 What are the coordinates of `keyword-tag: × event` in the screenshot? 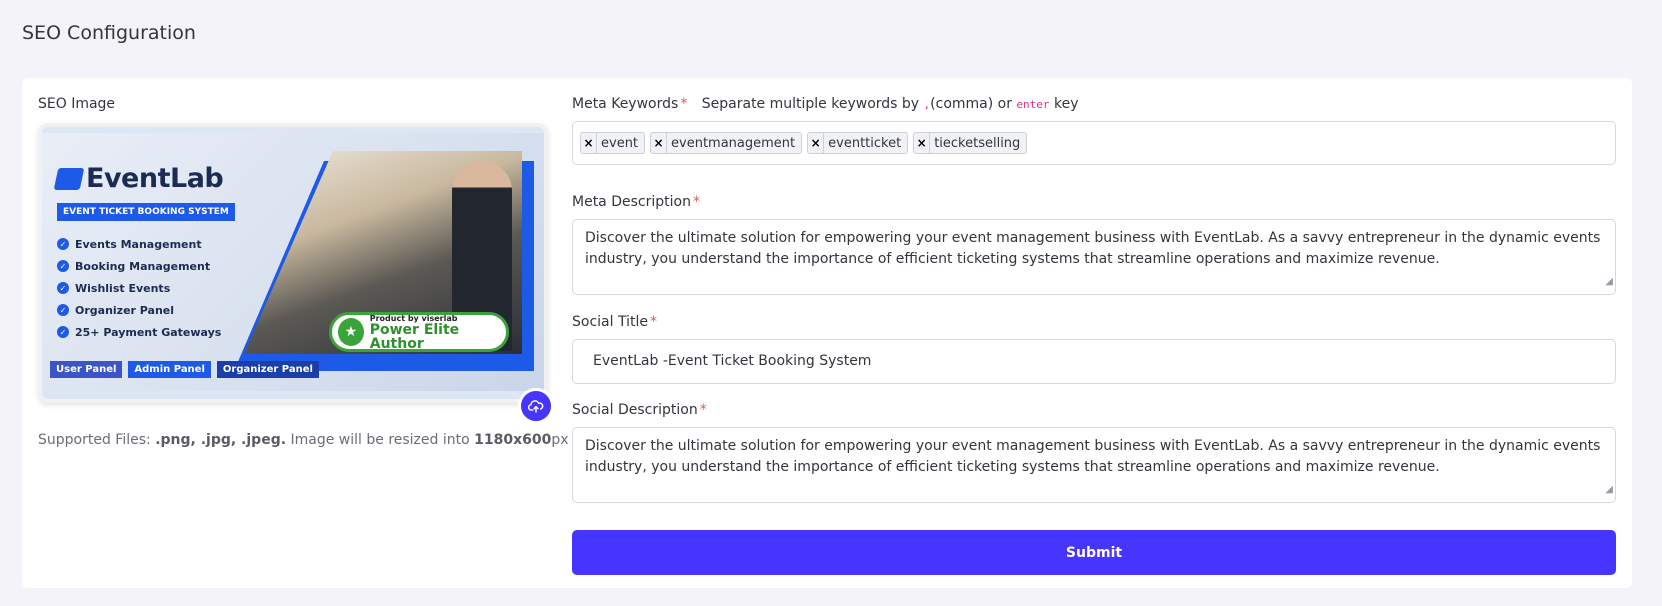 It's located at (613, 143).